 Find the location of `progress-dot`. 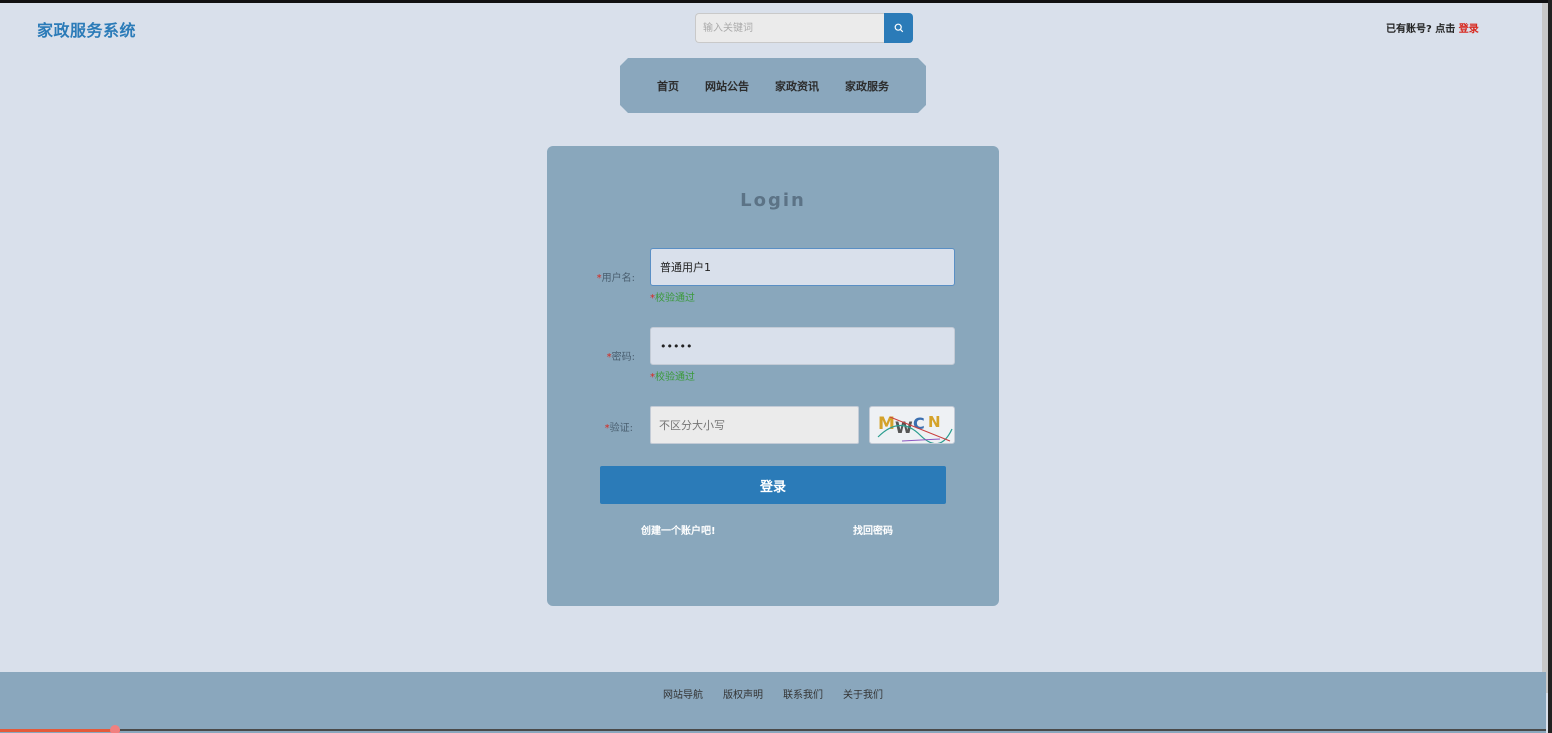

progress-dot is located at coordinates (115, 729).